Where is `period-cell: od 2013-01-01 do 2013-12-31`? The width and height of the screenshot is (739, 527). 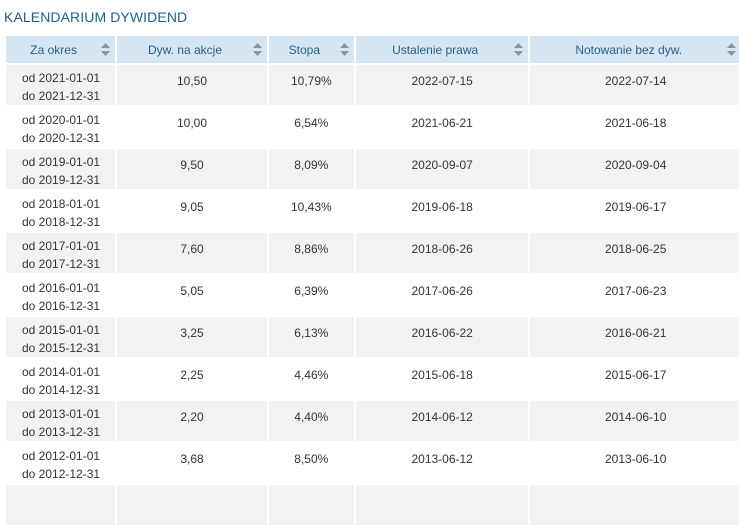 period-cell: od 2013-01-01 do 2013-12-31 is located at coordinates (61, 421).